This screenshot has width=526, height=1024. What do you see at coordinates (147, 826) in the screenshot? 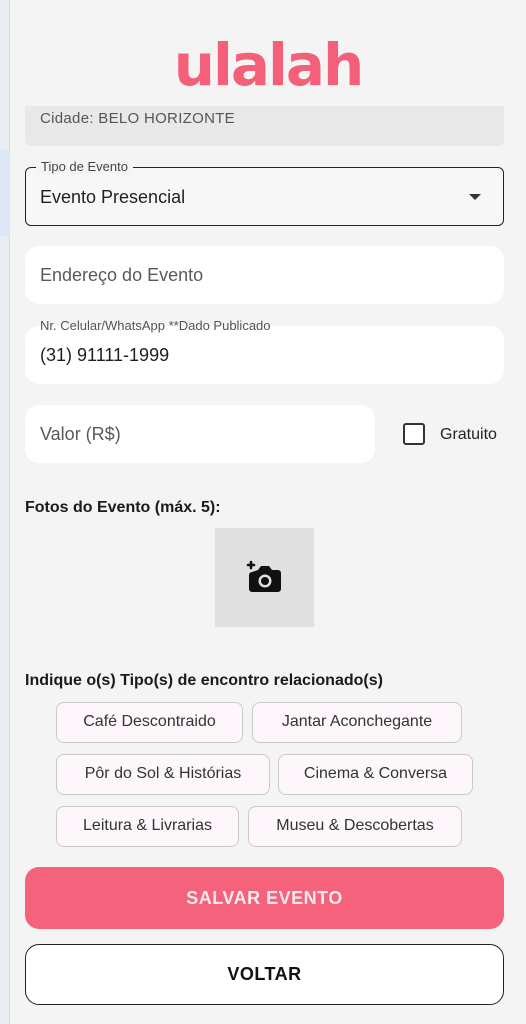
I see `chip-leitura-livrarias: Leitura & Livrarias` at bounding box center [147, 826].